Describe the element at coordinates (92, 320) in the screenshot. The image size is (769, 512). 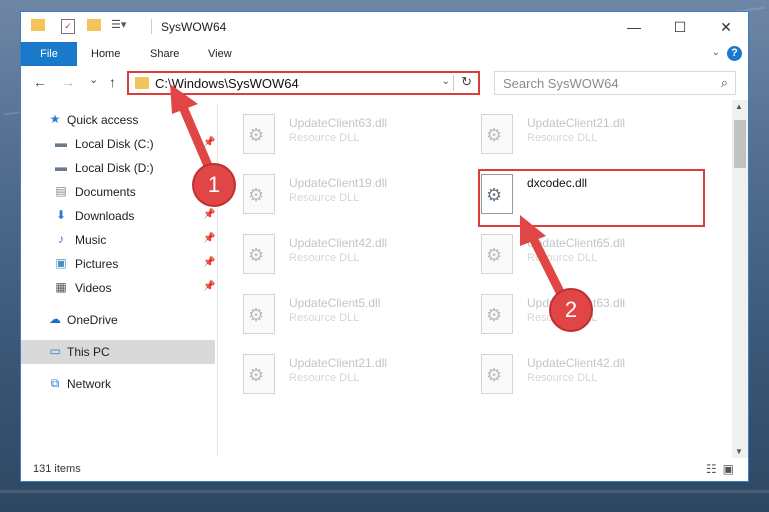
I see `sidebar-item-label: OneDrive` at that location.